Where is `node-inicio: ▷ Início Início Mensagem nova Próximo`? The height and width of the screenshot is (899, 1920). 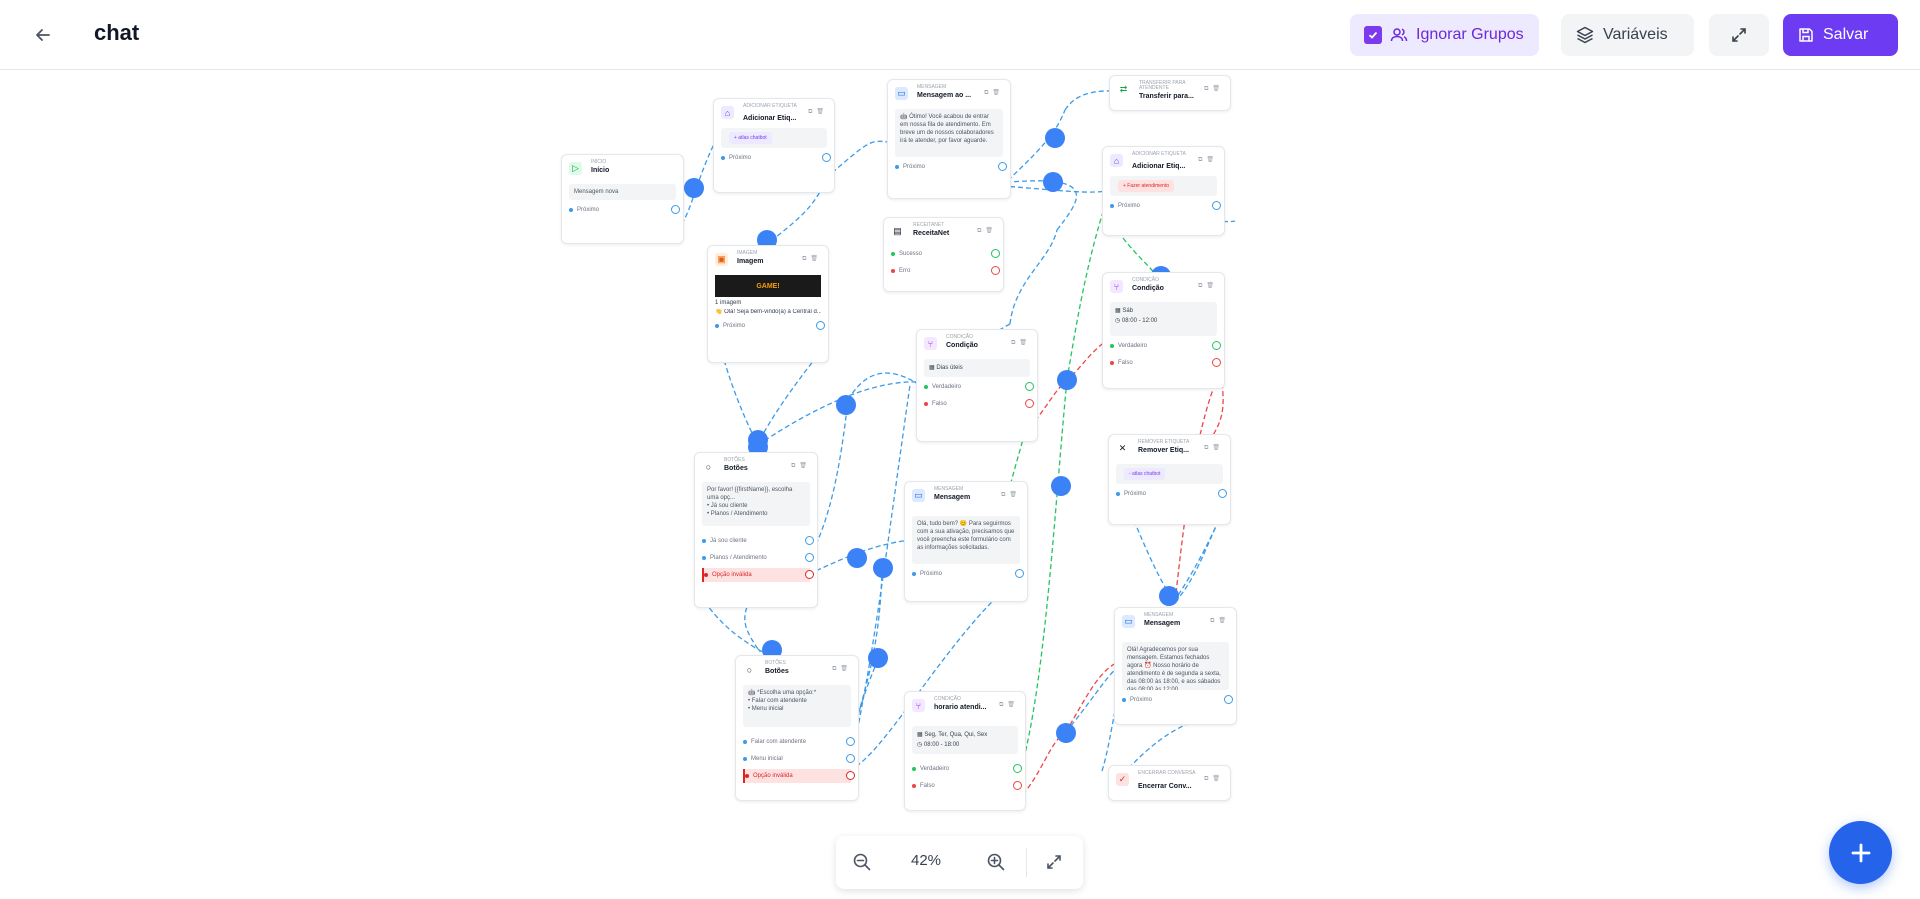
node-inicio: ▷ Início Início Mensagem nova Próximo is located at coordinates (622, 199).